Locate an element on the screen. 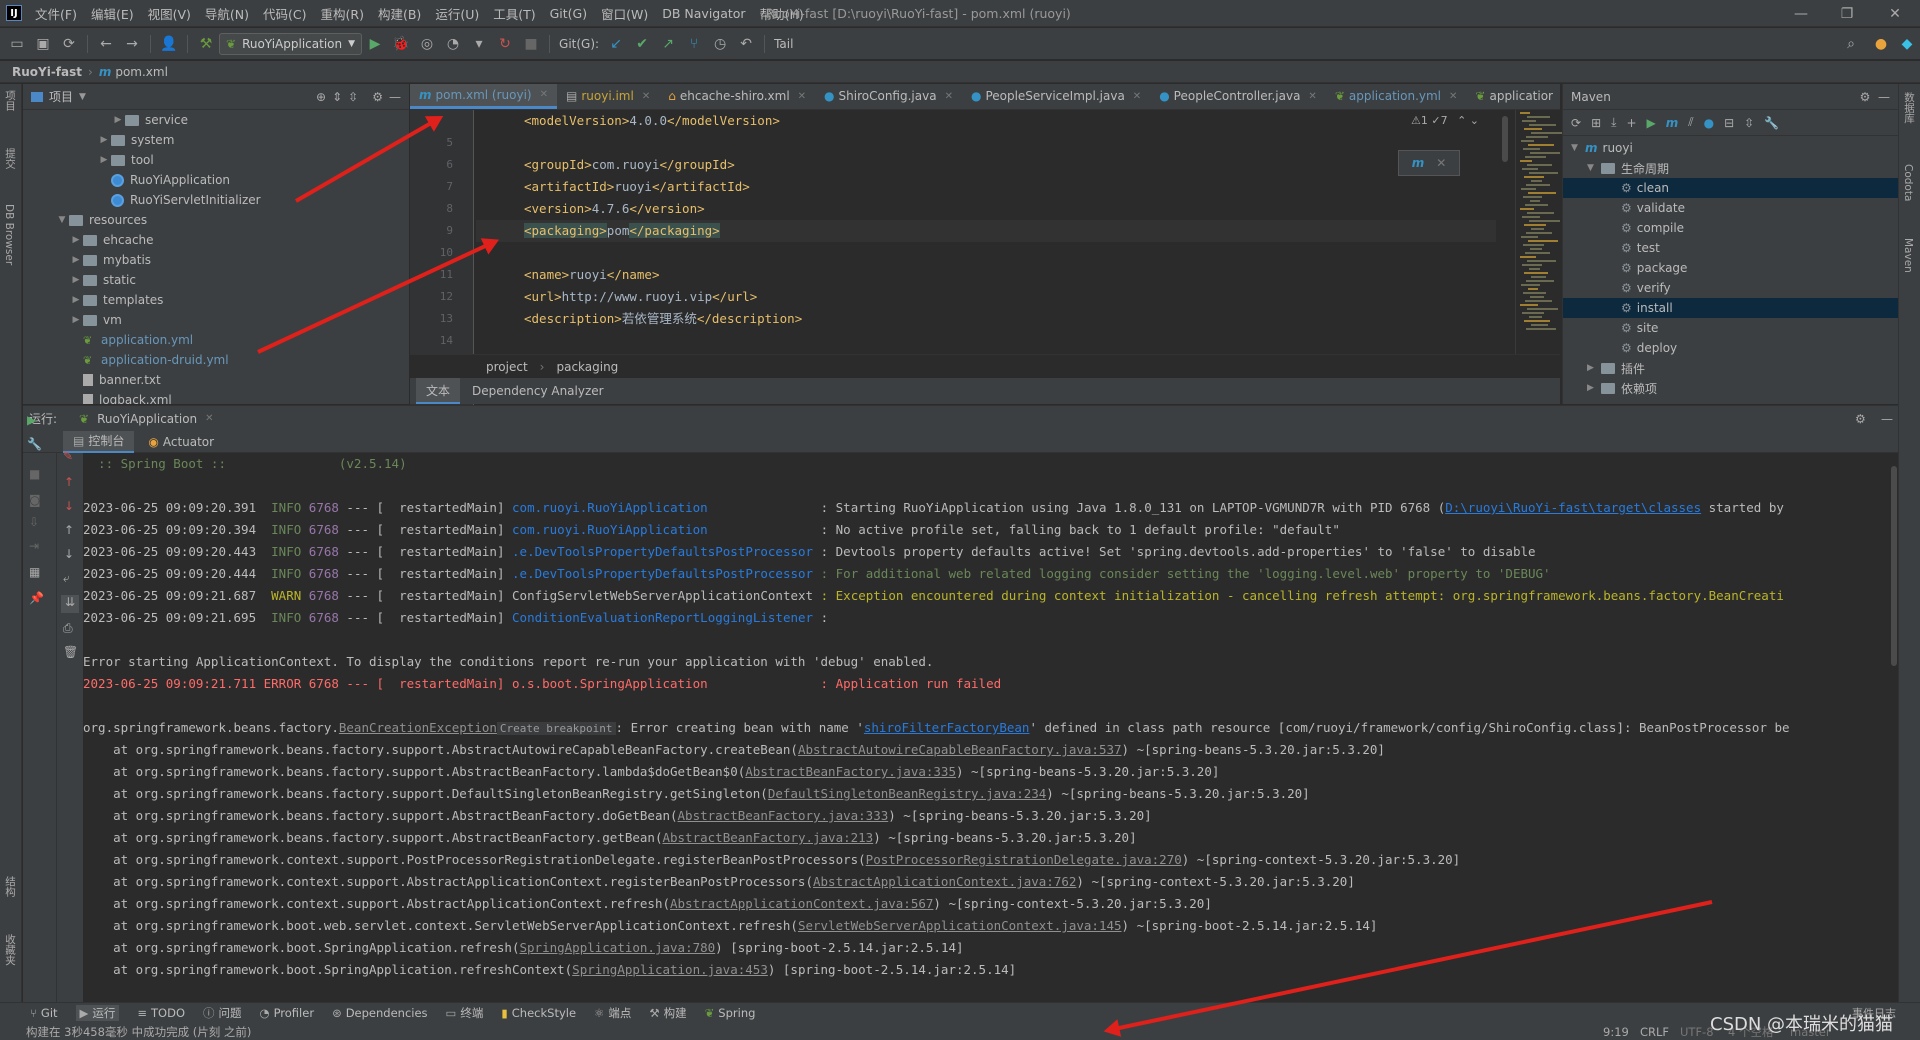 The image size is (1920, 1040). code-line: <modelVersion>4.0.0</modelVersion> is located at coordinates (986, 121).